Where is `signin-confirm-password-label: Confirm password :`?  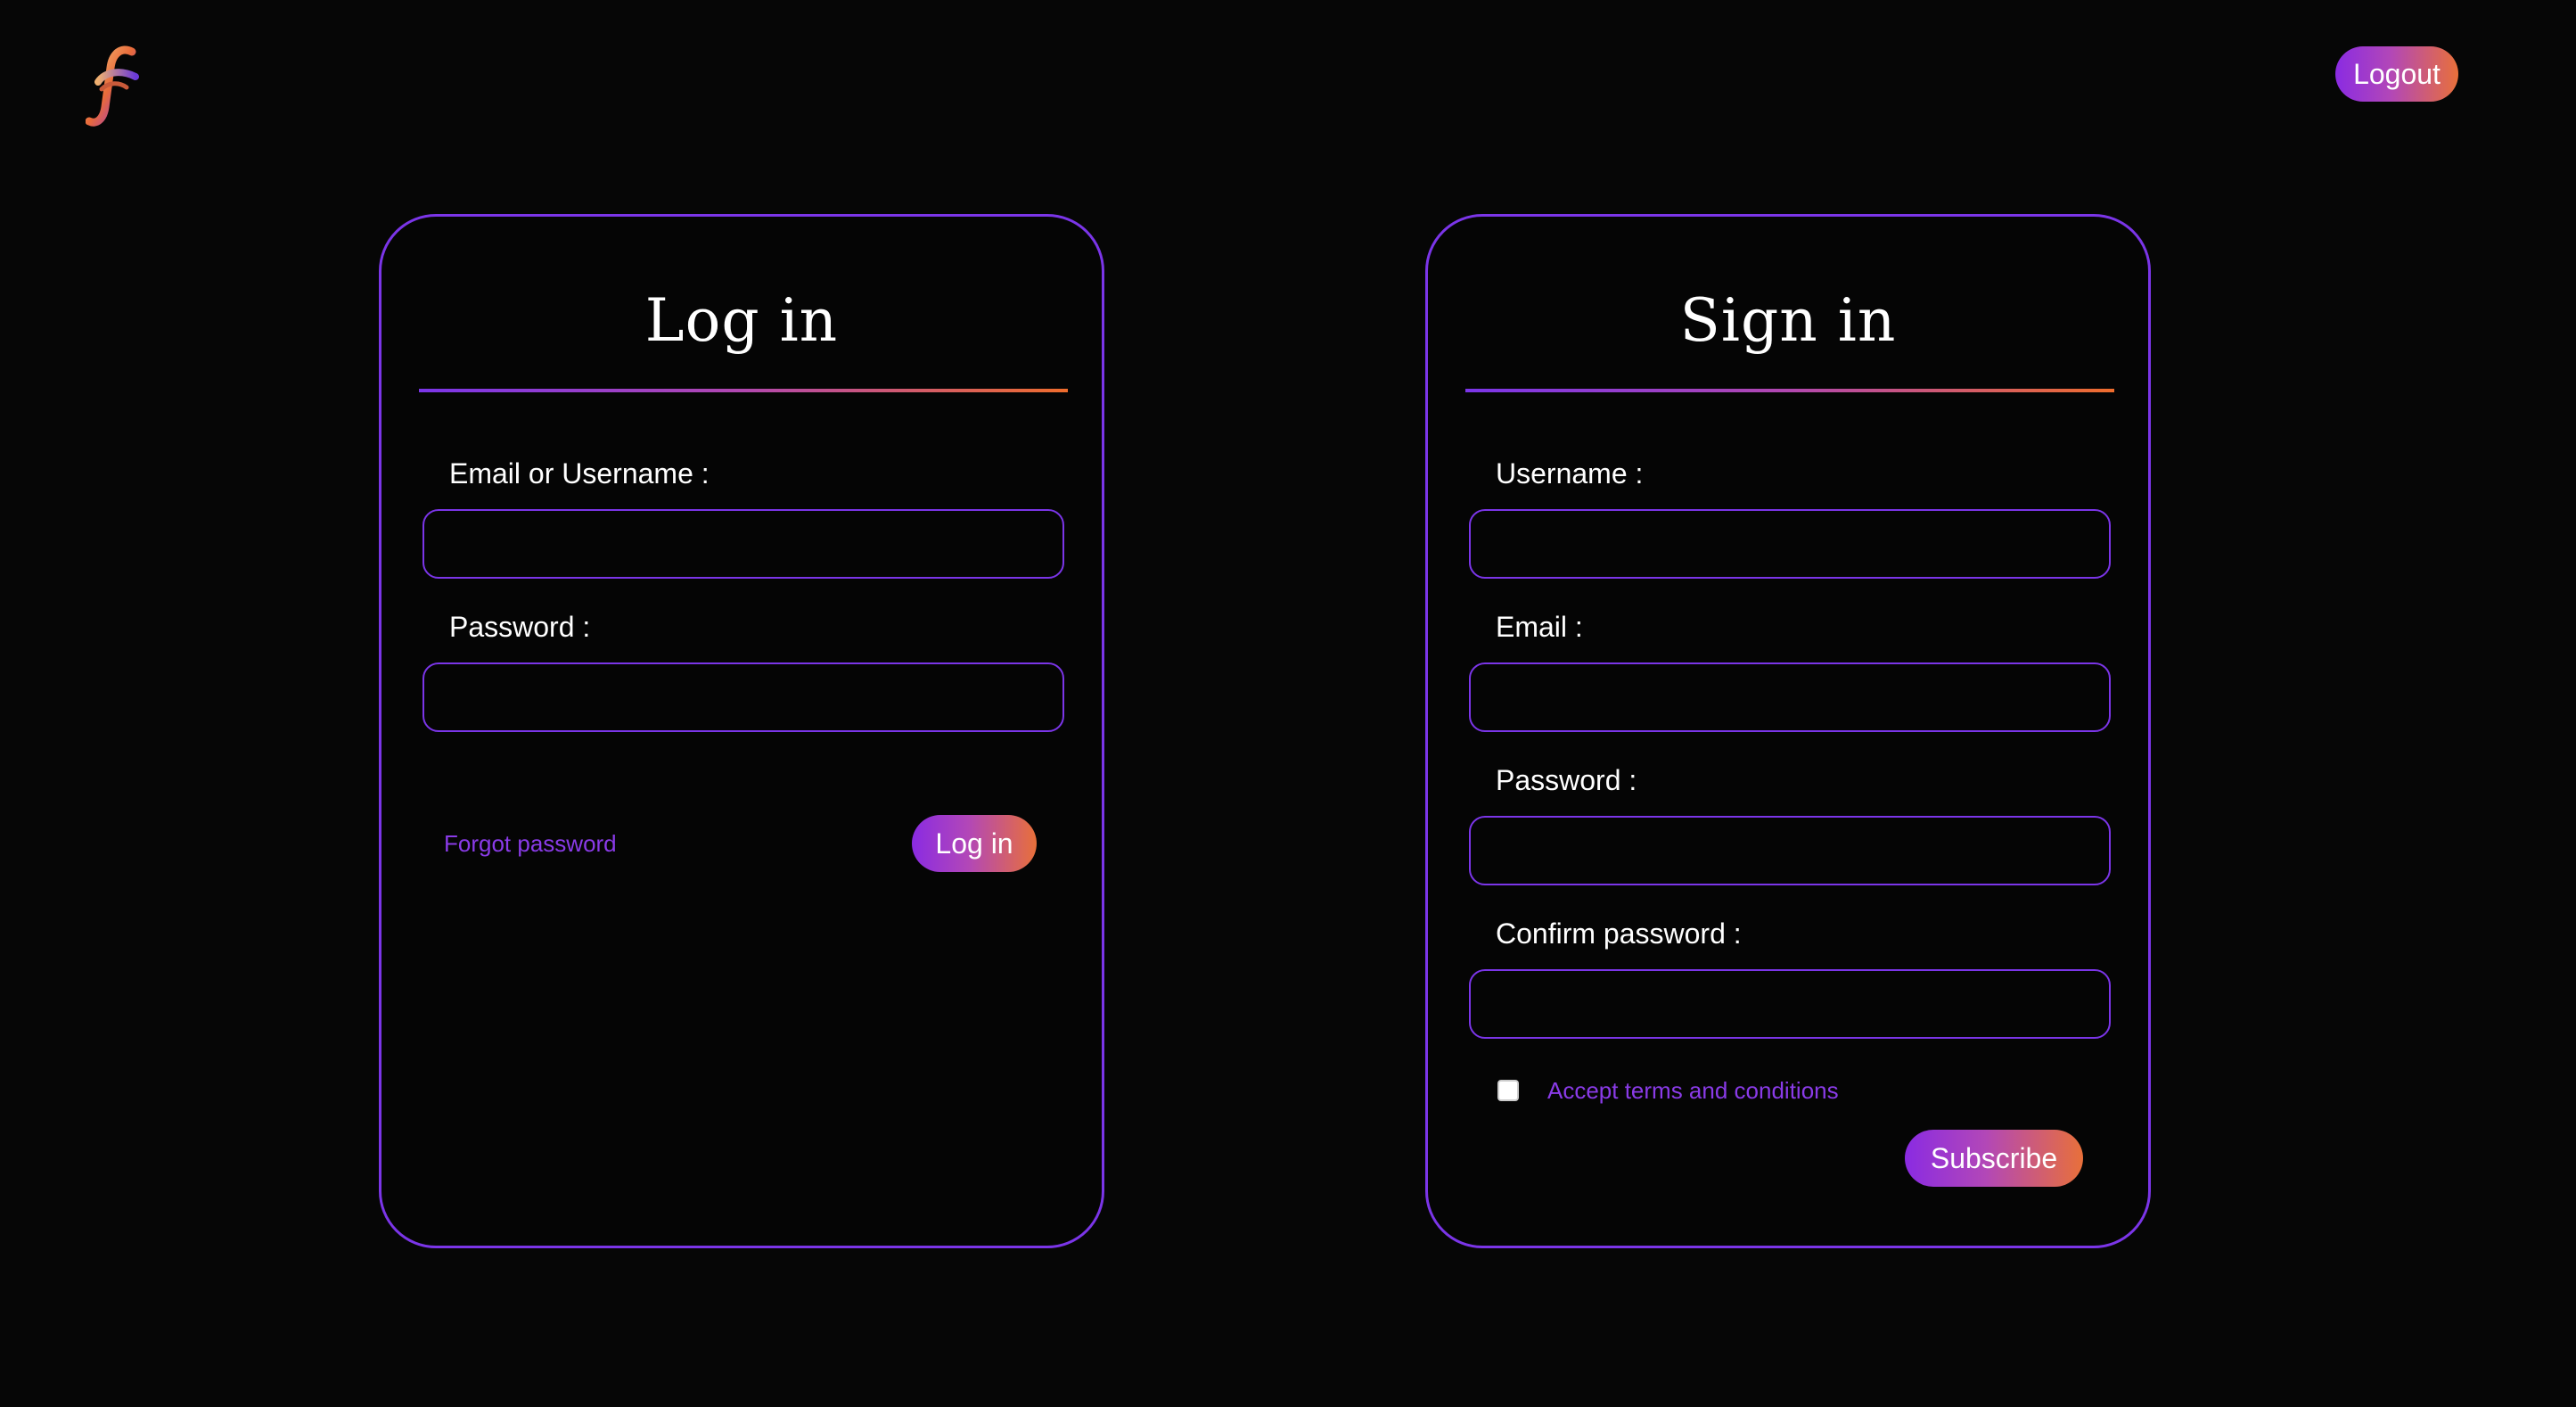
signin-confirm-password-label: Confirm password : is located at coordinates (1619, 934).